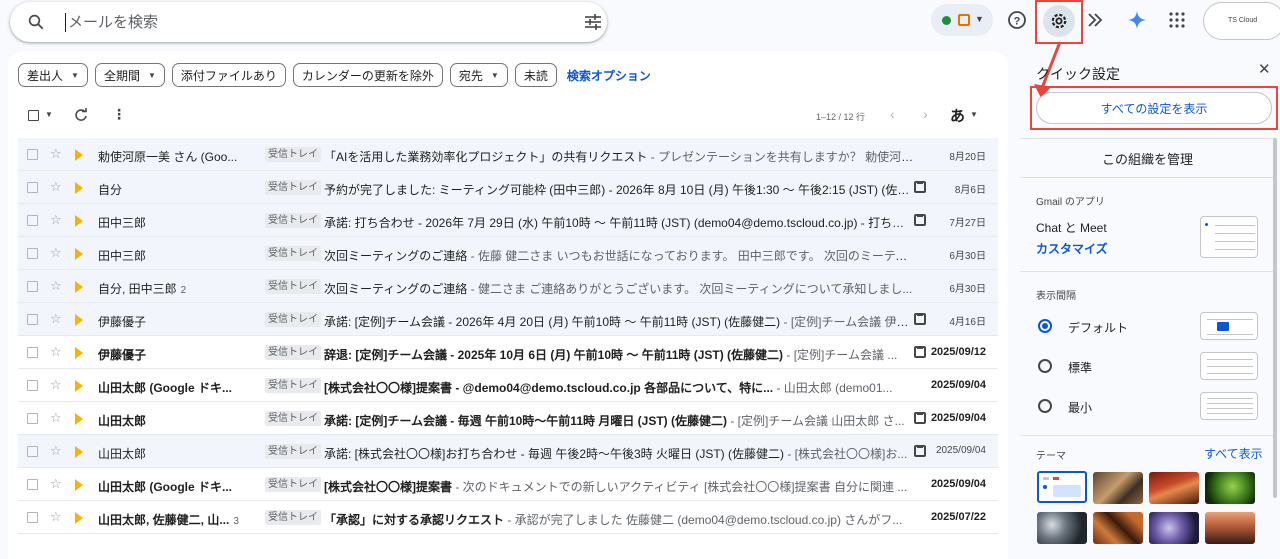  Describe the element at coordinates (478, 75) in the screenshot. I see `filter-chip-to: 宛先 ▼` at that location.